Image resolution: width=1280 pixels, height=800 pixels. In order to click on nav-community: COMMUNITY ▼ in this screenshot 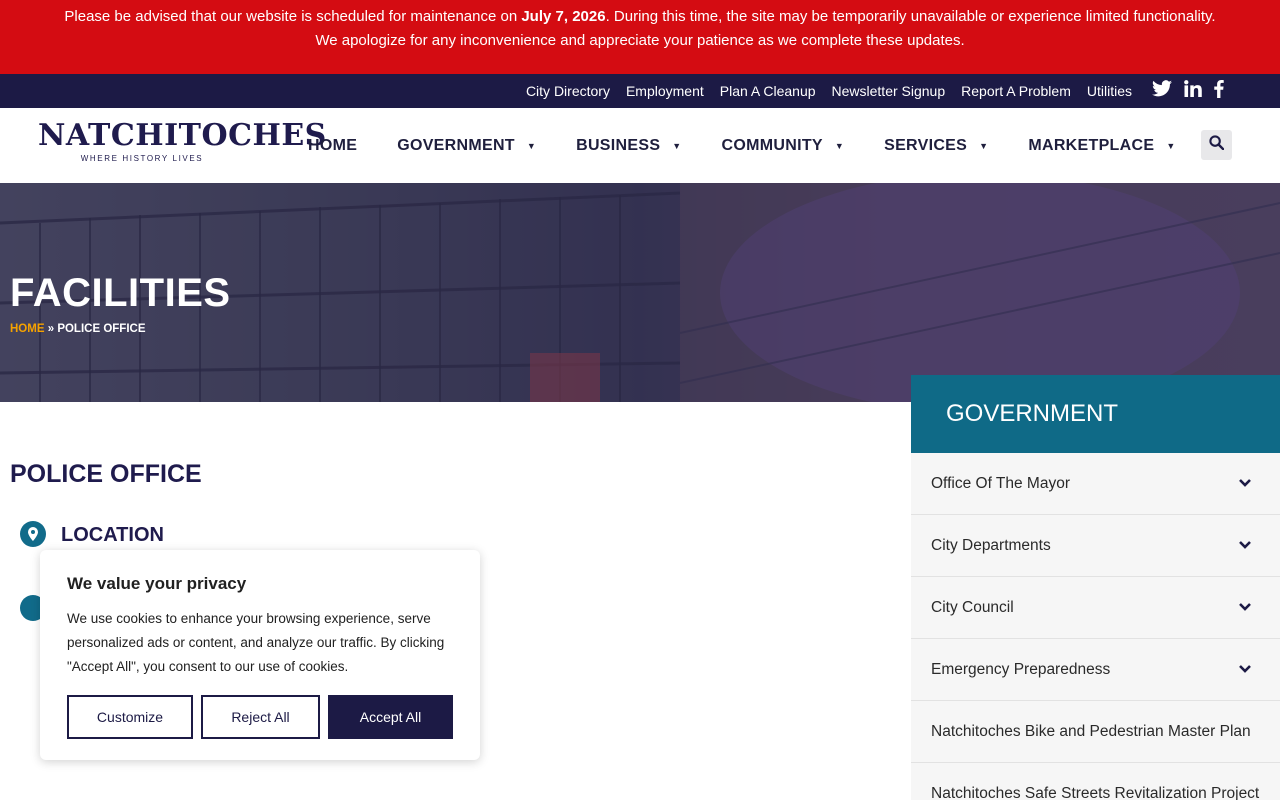, I will do `click(783, 146)`.